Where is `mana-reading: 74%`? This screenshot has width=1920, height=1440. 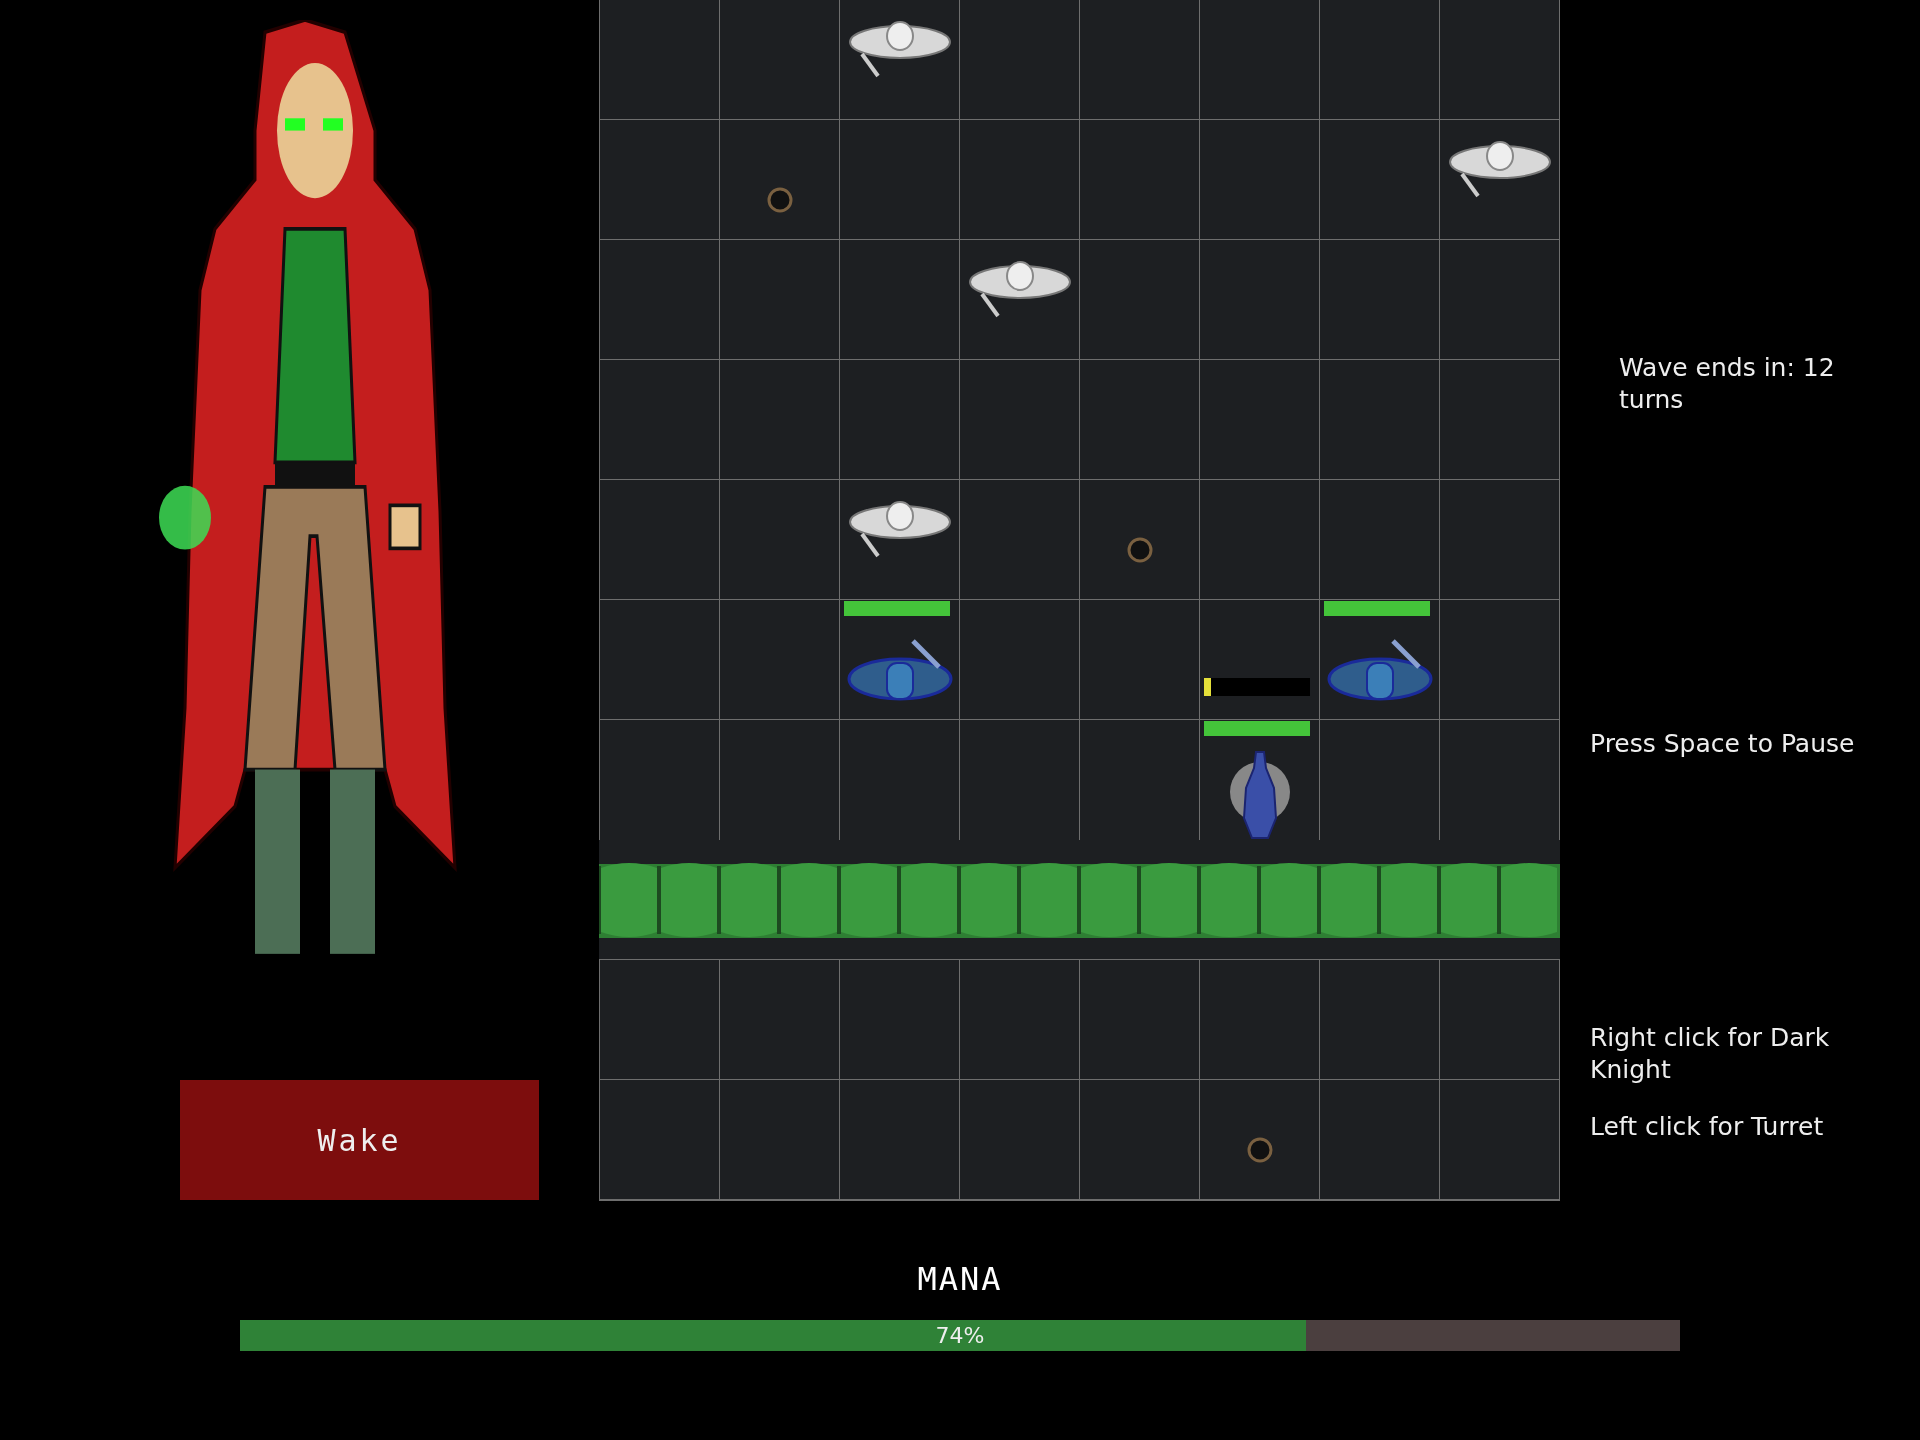 mana-reading: 74% is located at coordinates (960, 1335).